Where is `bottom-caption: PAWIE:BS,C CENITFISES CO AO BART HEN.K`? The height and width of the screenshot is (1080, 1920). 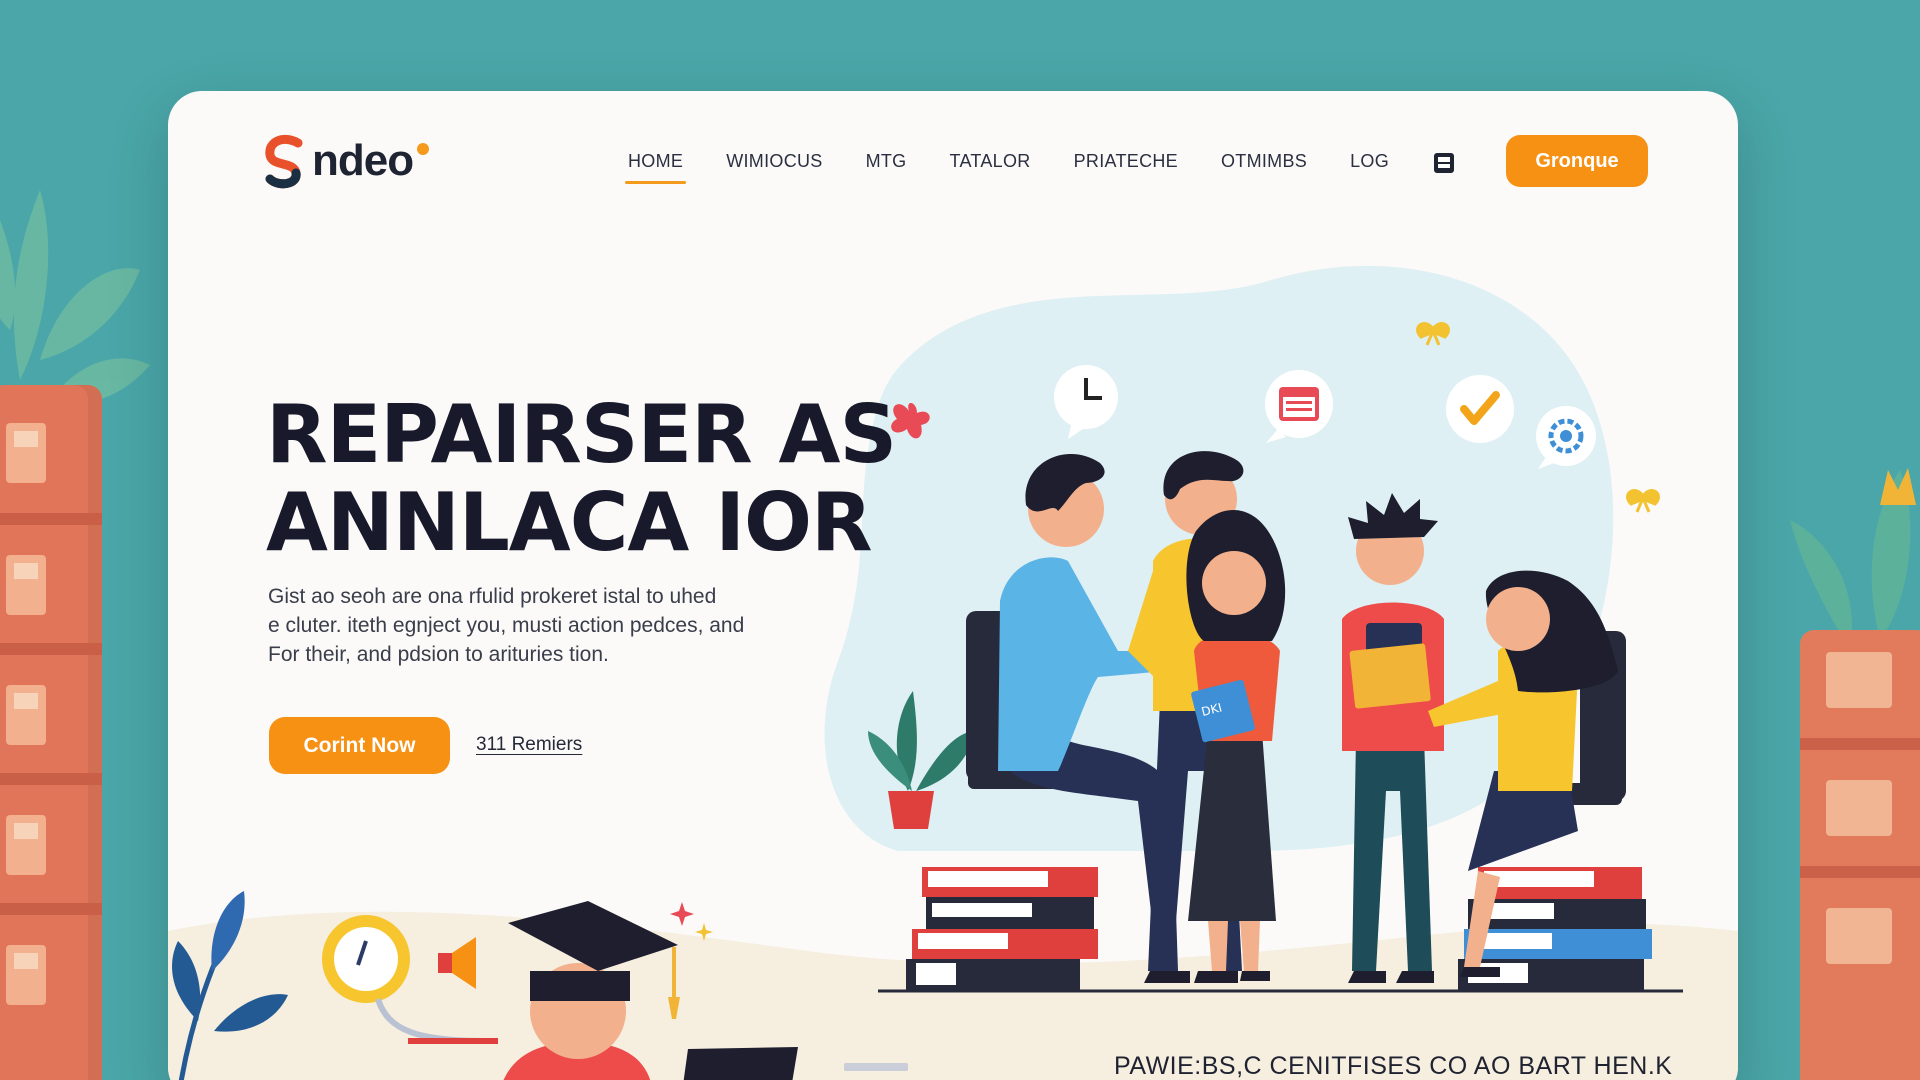 bottom-caption: PAWIE:BS,C CENITFISES CO AO BART HEN.K is located at coordinates (1393, 1066).